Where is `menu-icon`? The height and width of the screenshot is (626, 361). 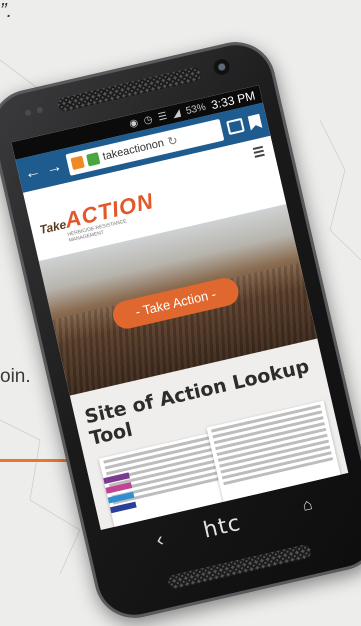
menu-icon is located at coordinates (258, 152).